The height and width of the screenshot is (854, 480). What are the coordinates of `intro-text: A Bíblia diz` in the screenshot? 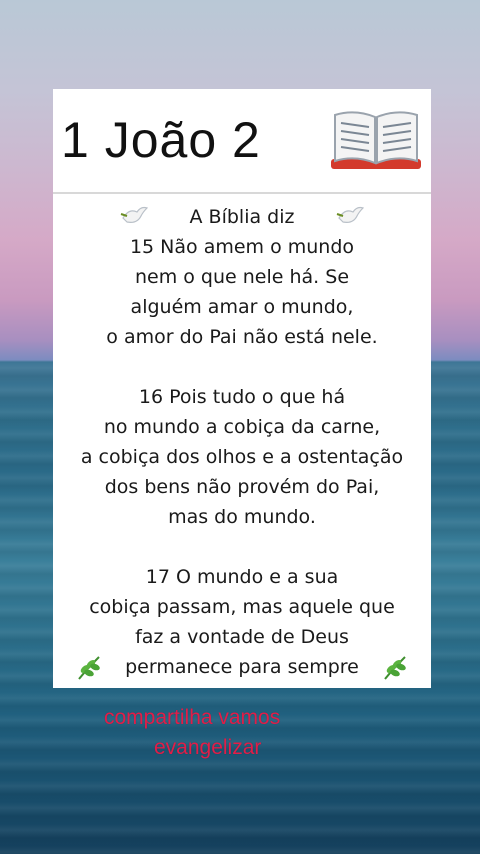 It's located at (242, 217).